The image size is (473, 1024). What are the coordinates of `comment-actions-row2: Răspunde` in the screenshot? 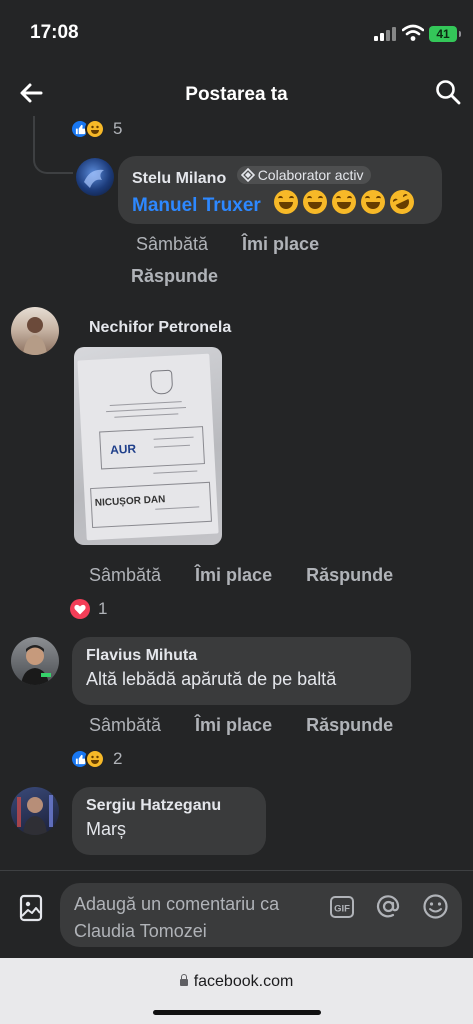 It's located at (174, 276).